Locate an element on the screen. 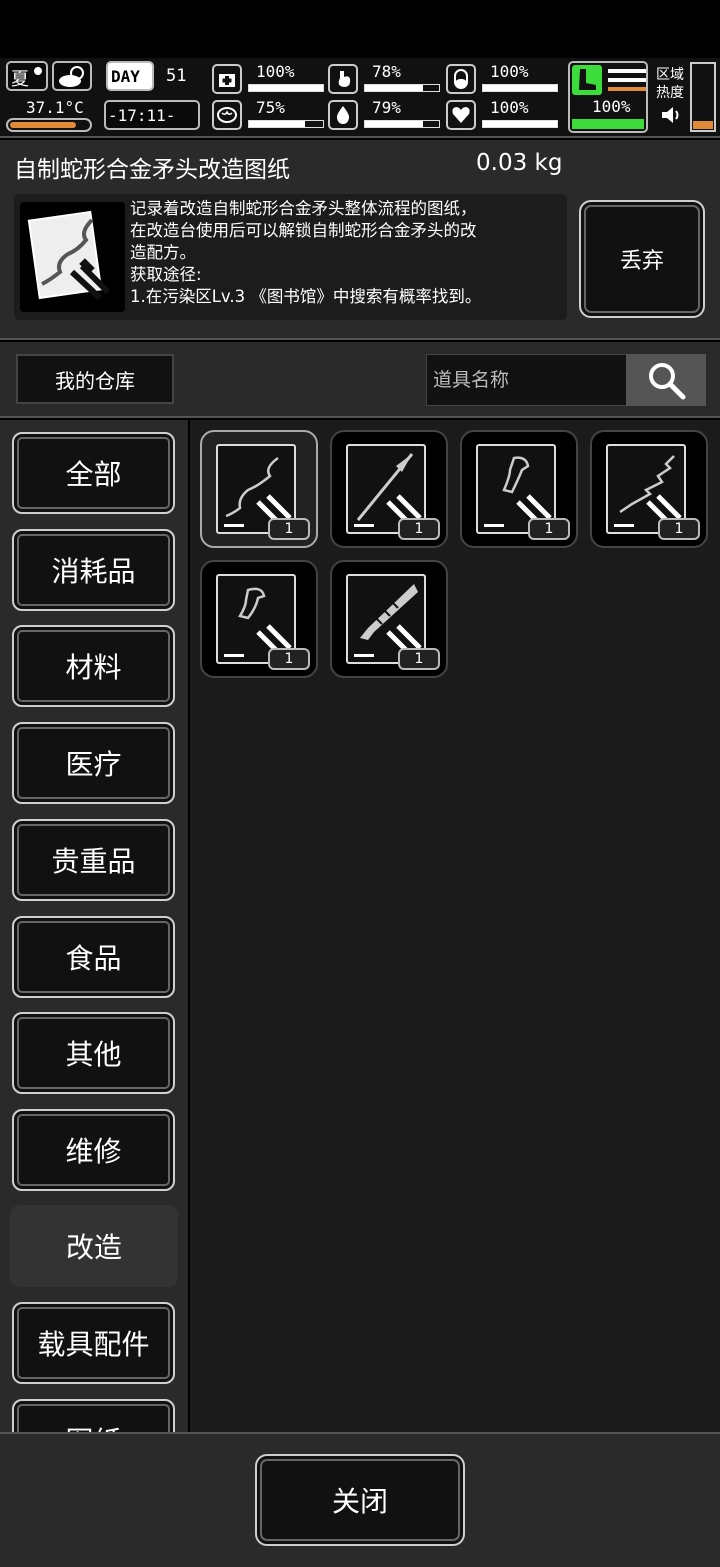 Image resolution: width=720 pixels, height=1567 pixels. stat-mood-bar is located at coordinates (520, 124).